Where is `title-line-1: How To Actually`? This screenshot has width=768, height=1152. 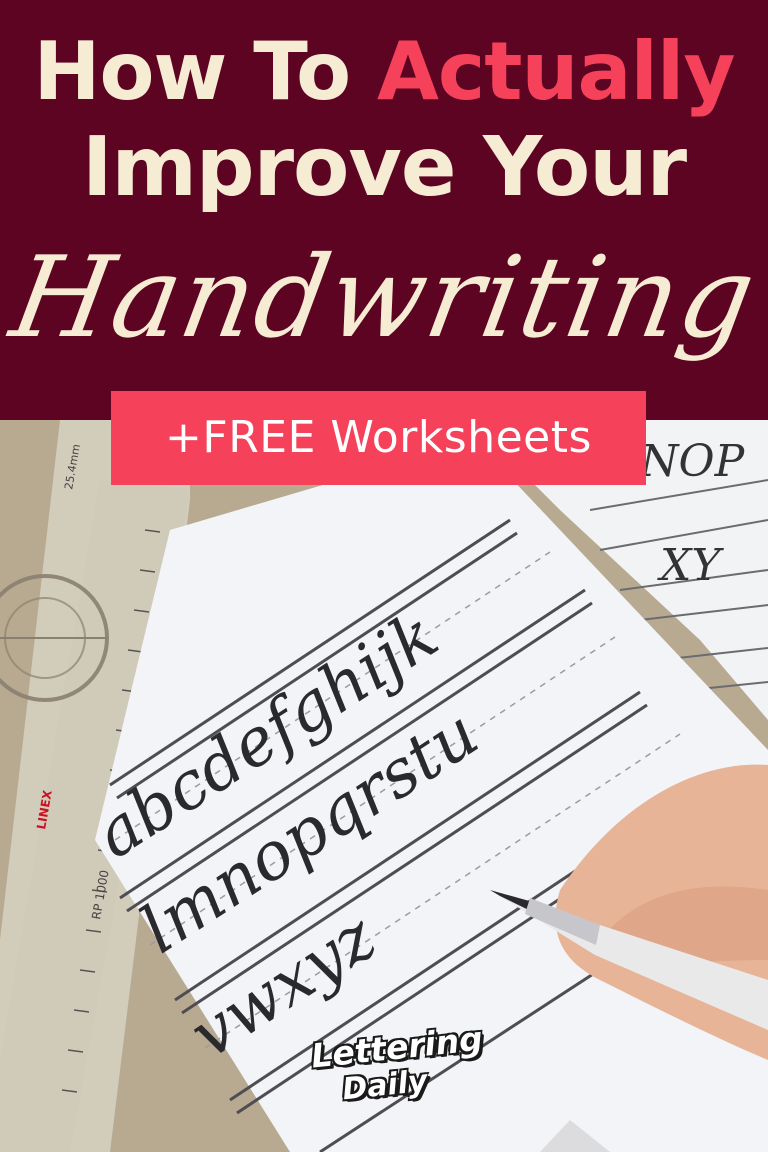
title-line-1: How To Actually is located at coordinates (384, 72).